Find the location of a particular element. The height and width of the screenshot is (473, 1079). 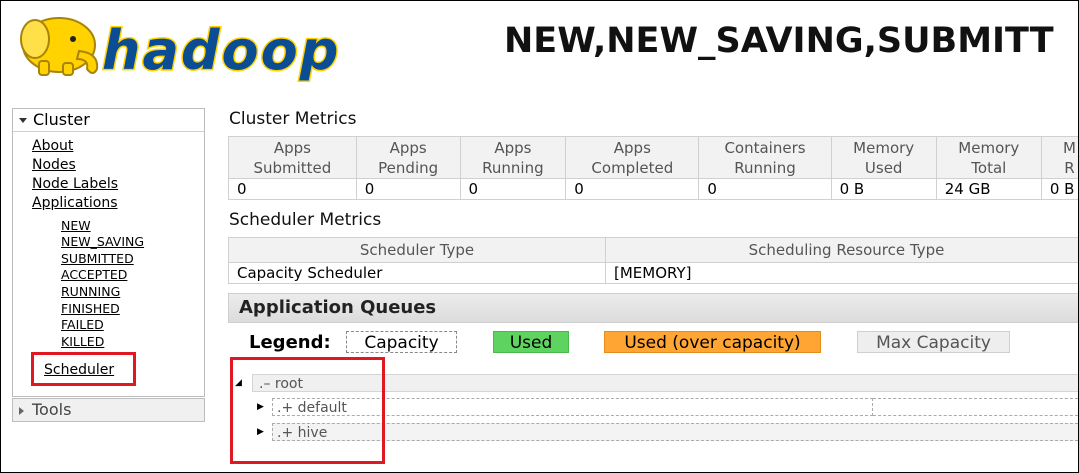

cluster-header: Cluster is located at coordinates (108, 120).